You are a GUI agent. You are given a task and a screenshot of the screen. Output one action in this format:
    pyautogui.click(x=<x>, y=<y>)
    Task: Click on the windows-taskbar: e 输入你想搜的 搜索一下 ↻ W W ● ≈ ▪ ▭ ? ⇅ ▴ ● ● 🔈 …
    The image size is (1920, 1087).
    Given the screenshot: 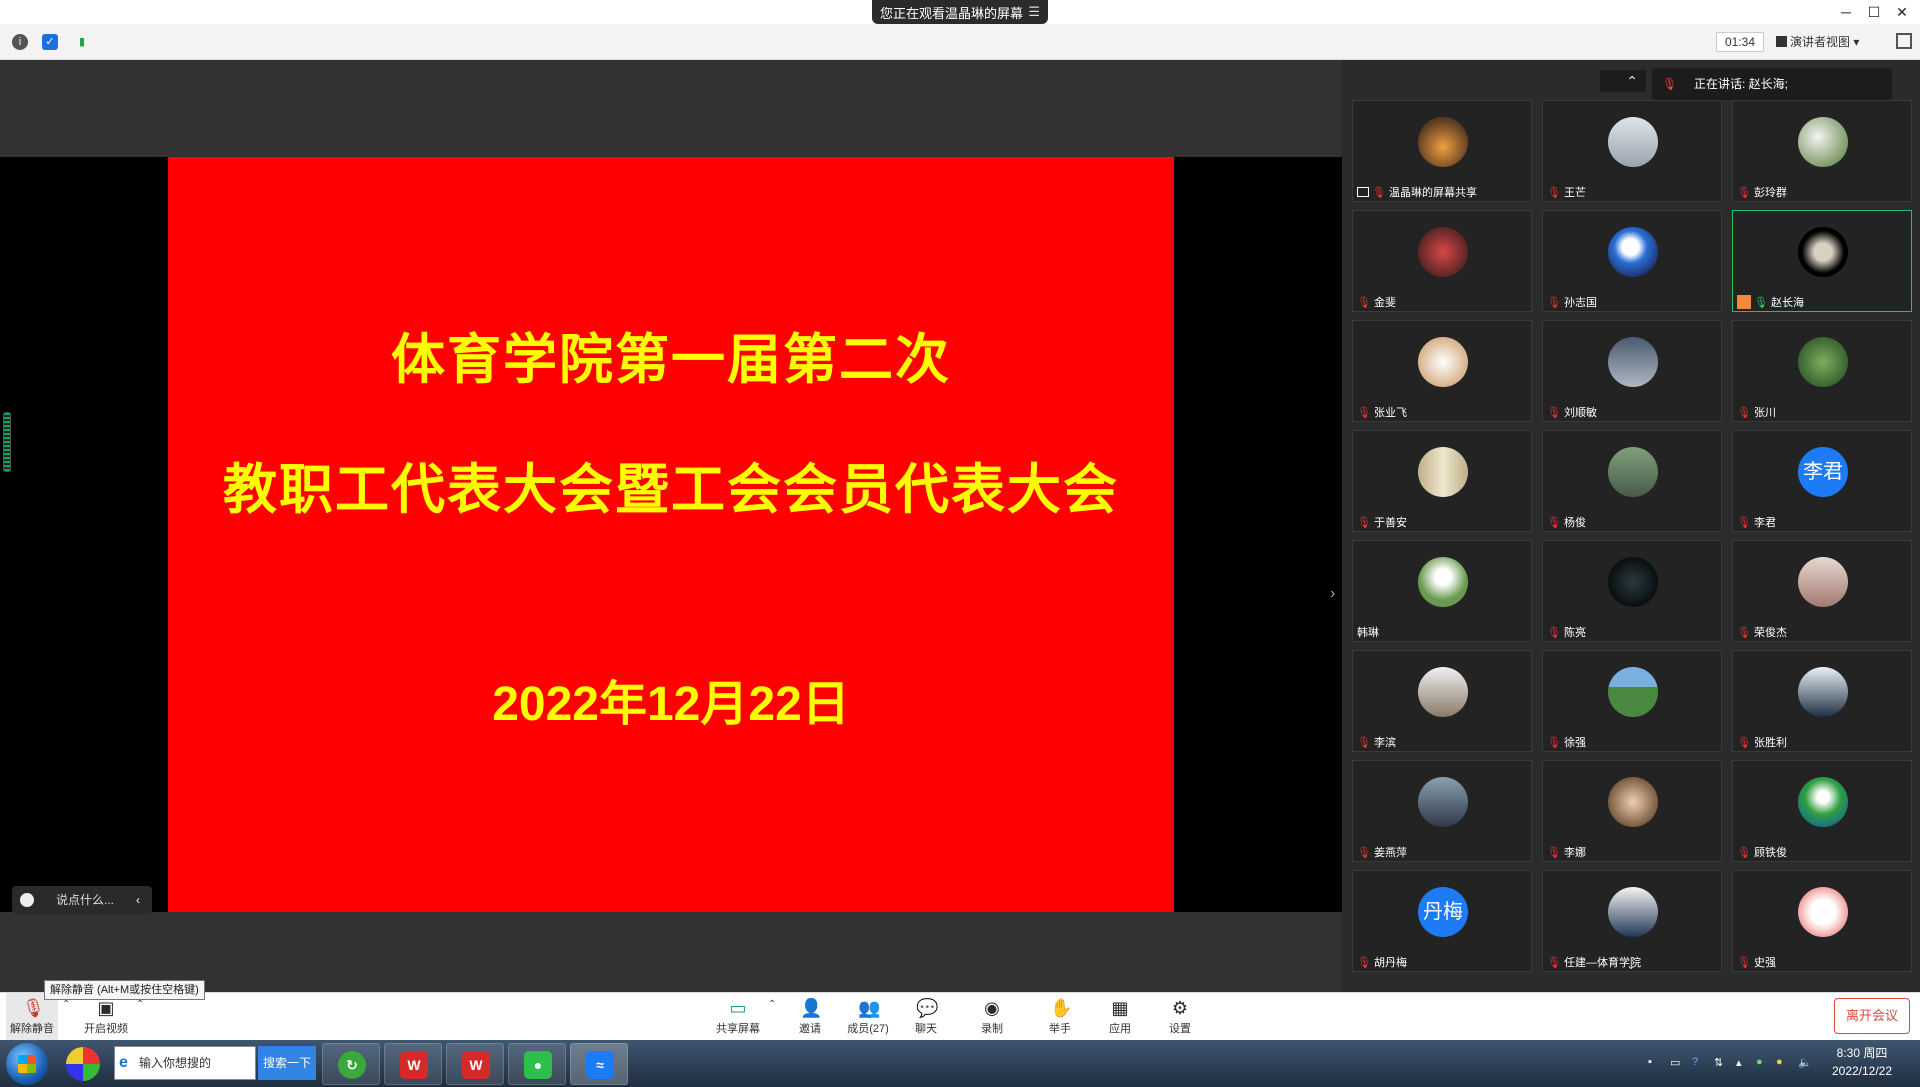 What is the action you would take?
    pyautogui.click(x=960, y=1063)
    